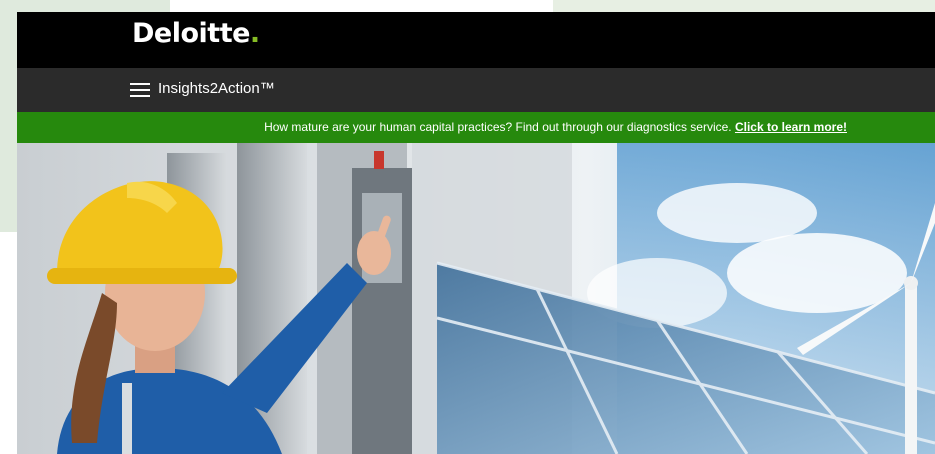  I want to click on deloitte-logo: Deloitte., so click(196, 33).